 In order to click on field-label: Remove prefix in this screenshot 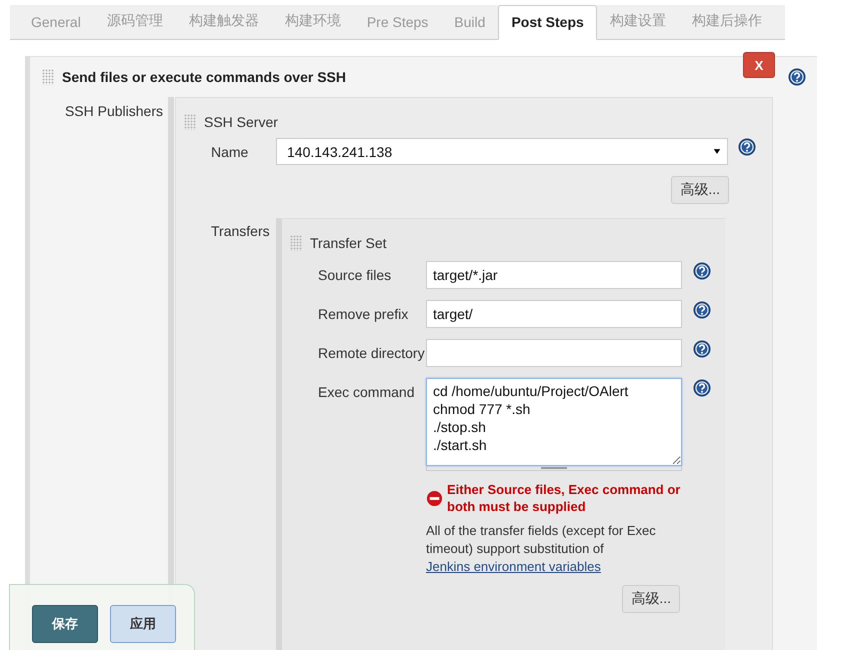, I will do `click(363, 313)`.